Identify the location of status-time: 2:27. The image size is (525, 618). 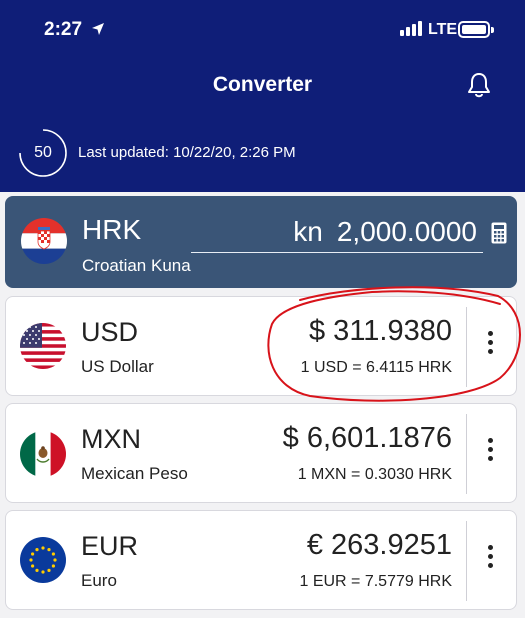
(63, 29).